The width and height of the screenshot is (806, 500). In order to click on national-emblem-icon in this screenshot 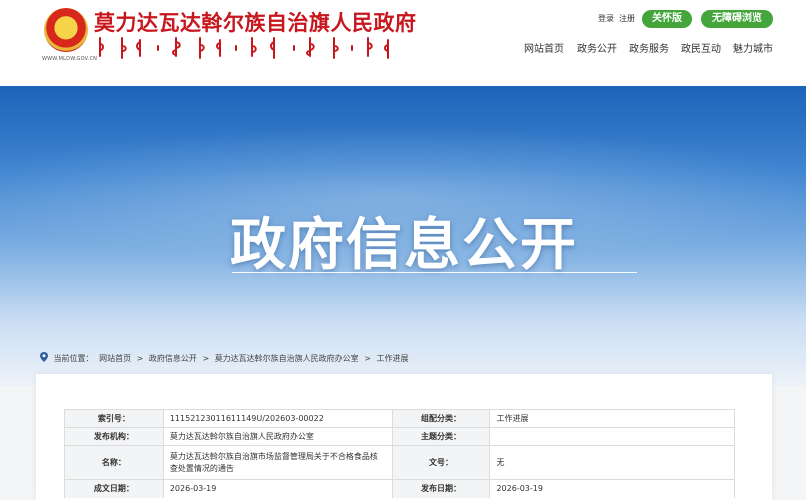, I will do `click(66, 30)`.